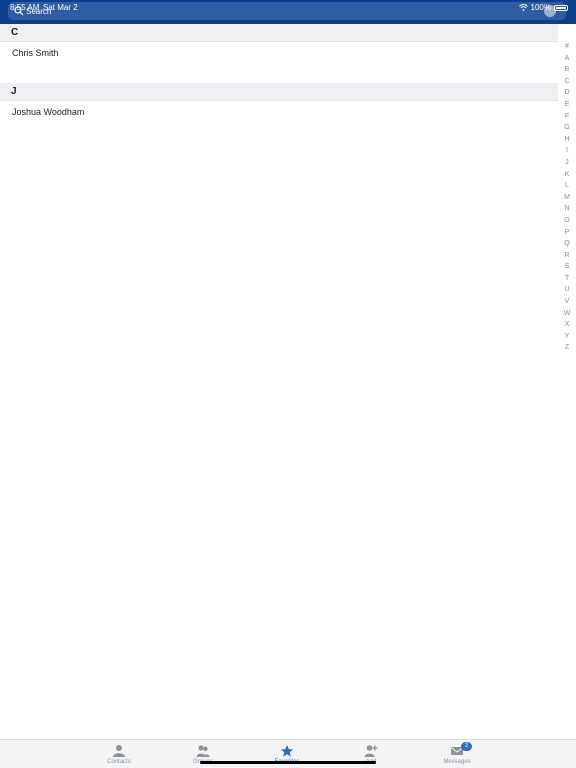 The image size is (576, 768). What do you see at coordinates (119, 762) in the screenshot?
I see `tab-label: Contacts` at bounding box center [119, 762].